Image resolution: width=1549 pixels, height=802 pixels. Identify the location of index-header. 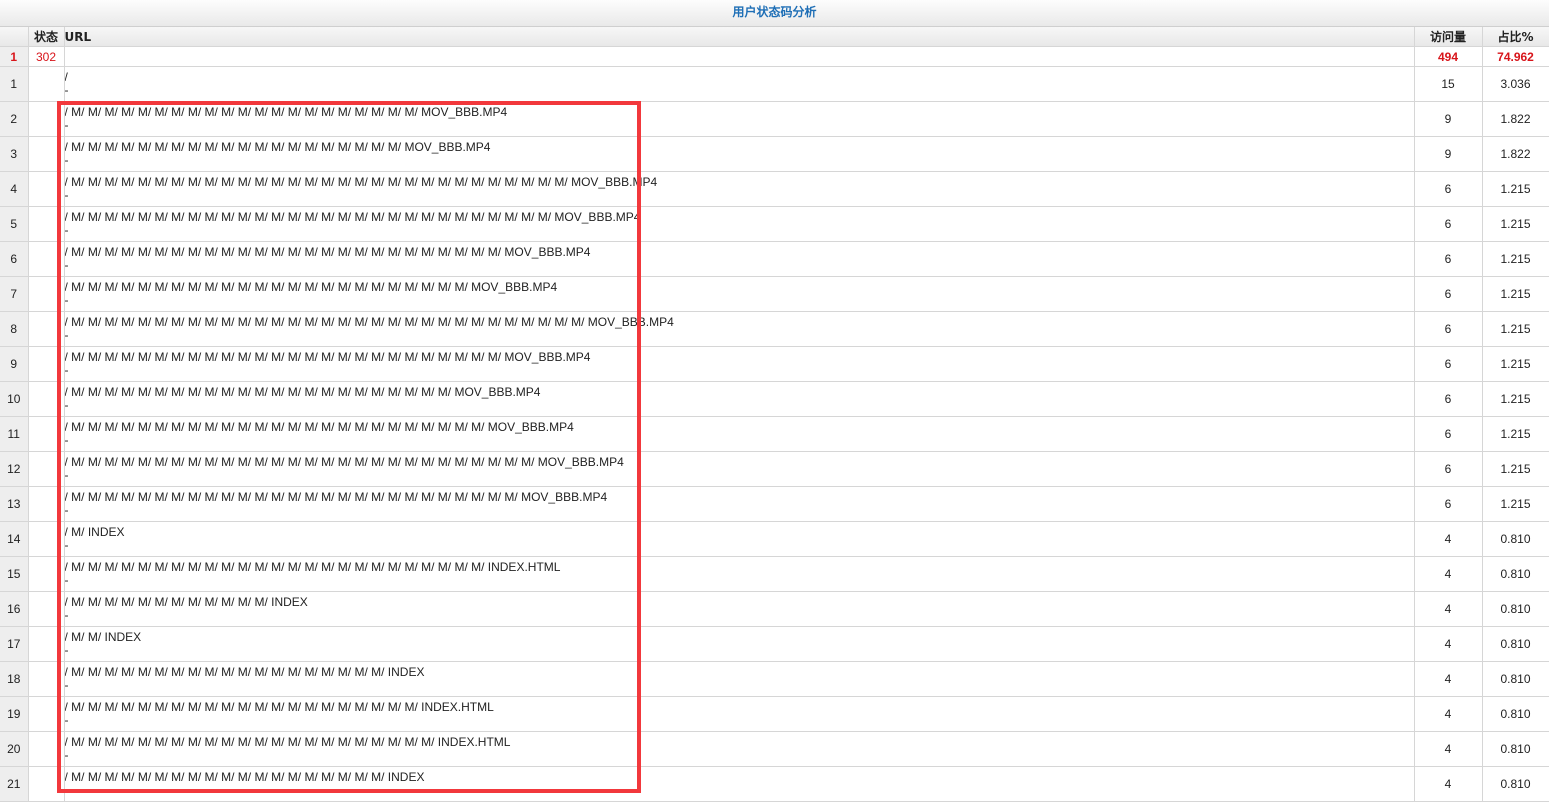
(14, 37).